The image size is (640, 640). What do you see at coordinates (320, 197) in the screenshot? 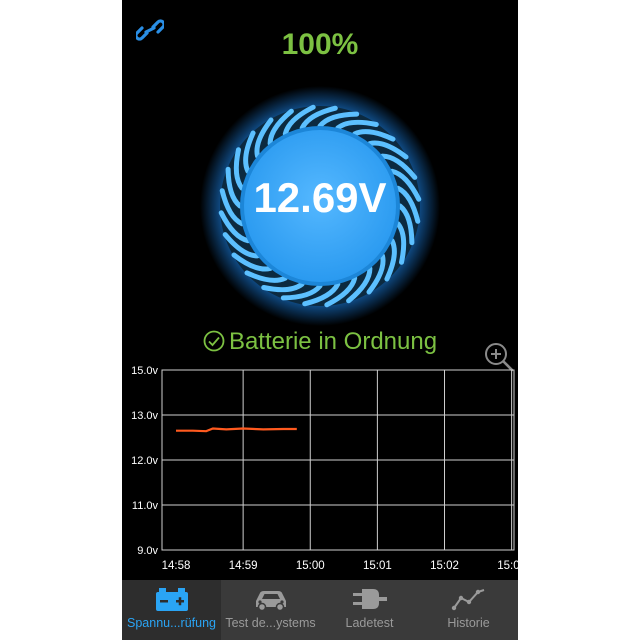
I see `voltage-readout: 12.69V` at bounding box center [320, 197].